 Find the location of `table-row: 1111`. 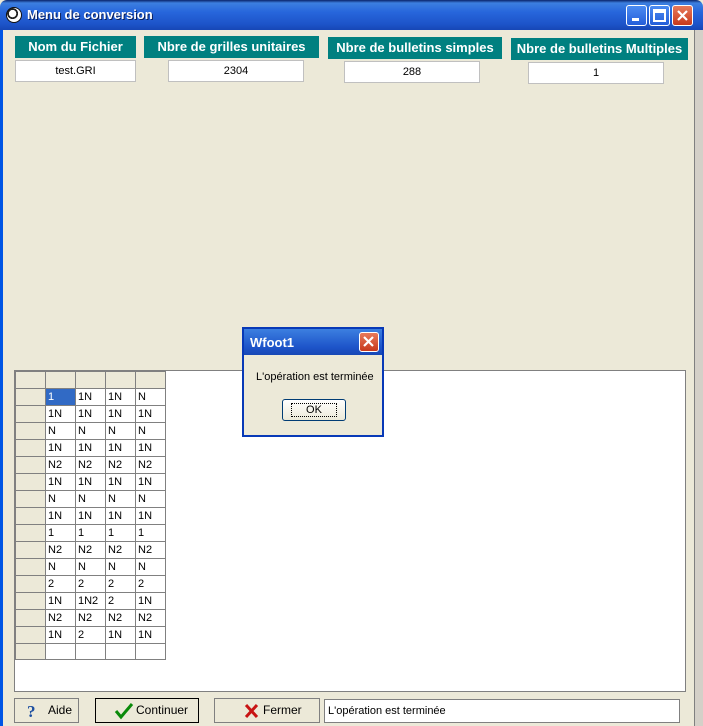

table-row: 1111 is located at coordinates (90, 533).